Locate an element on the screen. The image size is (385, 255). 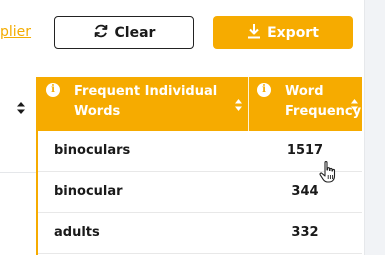
clear-button-label: Clear is located at coordinates (135, 32).